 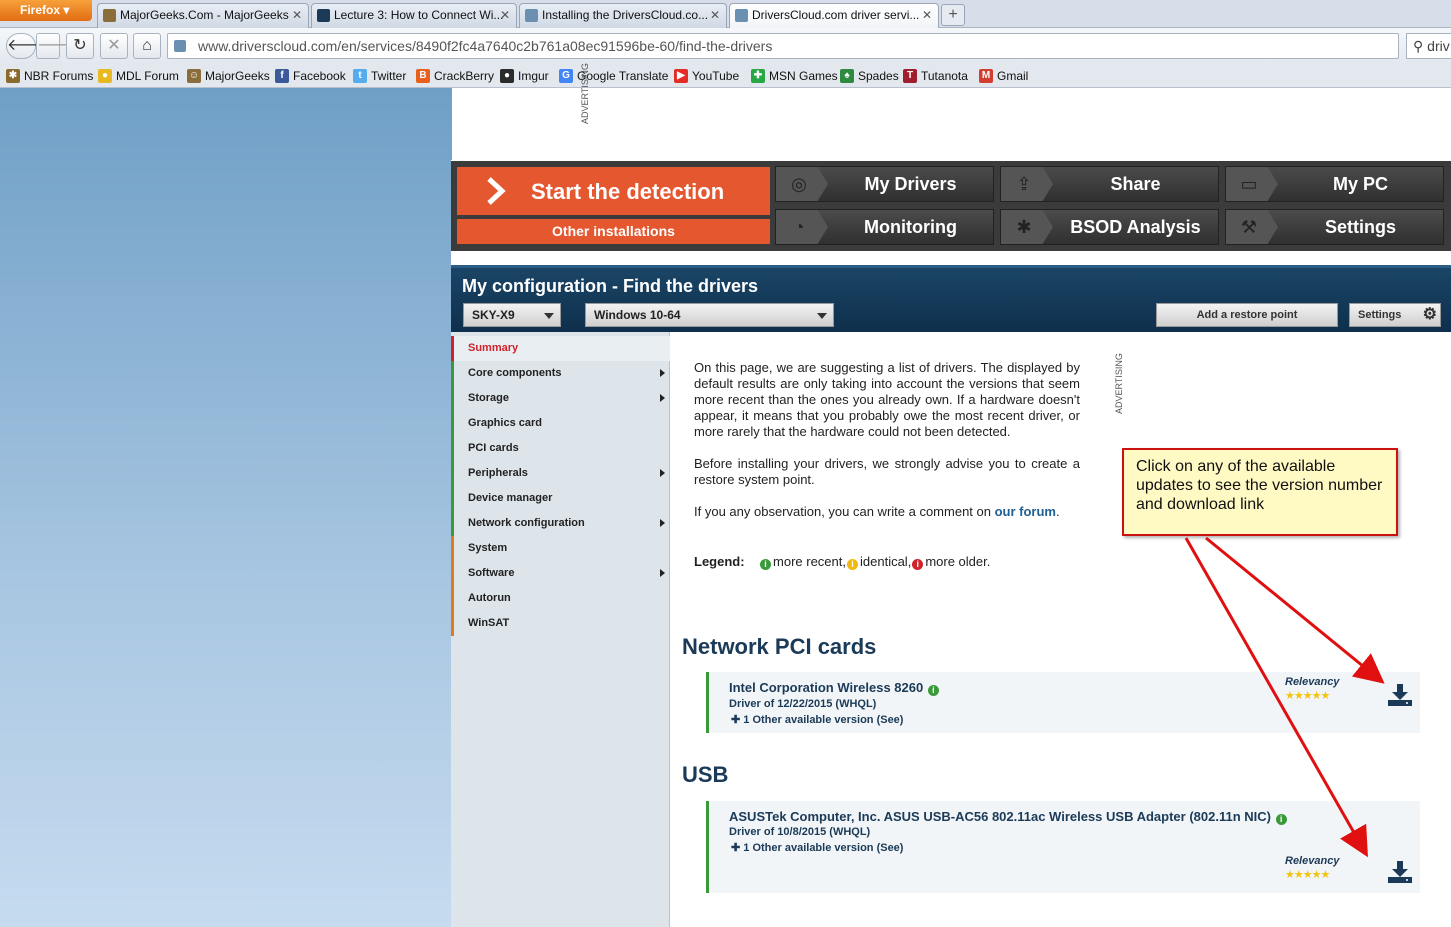 What do you see at coordinates (585, 93) in the screenshot?
I see `advertising-label: ADVERTISING` at bounding box center [585, 93].